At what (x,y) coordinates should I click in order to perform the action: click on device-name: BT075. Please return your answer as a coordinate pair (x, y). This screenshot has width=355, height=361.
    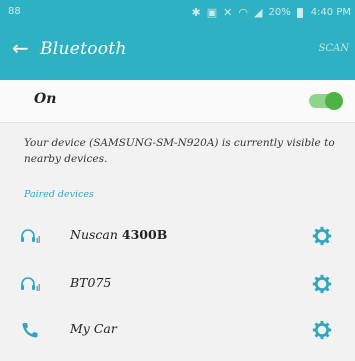
    Looking at the image, I should click on (91, 282).